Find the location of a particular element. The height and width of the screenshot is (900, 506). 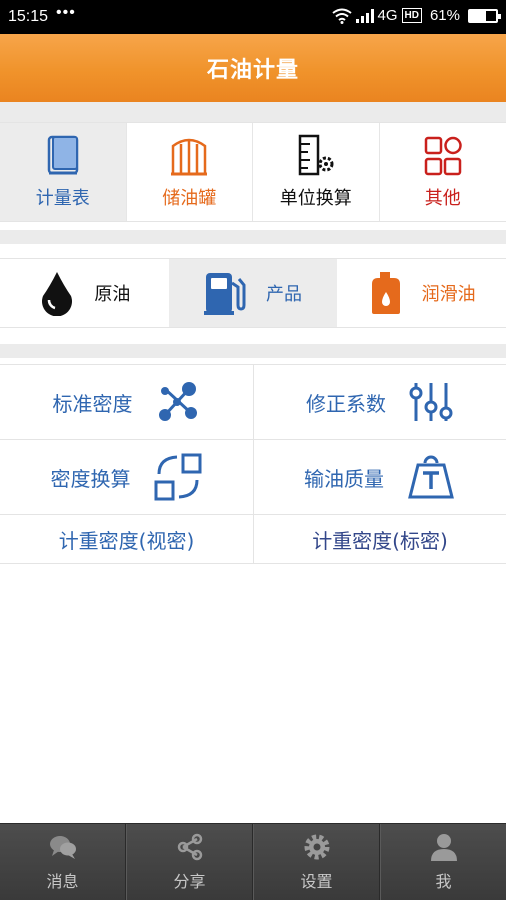

hd-badge: HD is located at coordinates (411, 15).